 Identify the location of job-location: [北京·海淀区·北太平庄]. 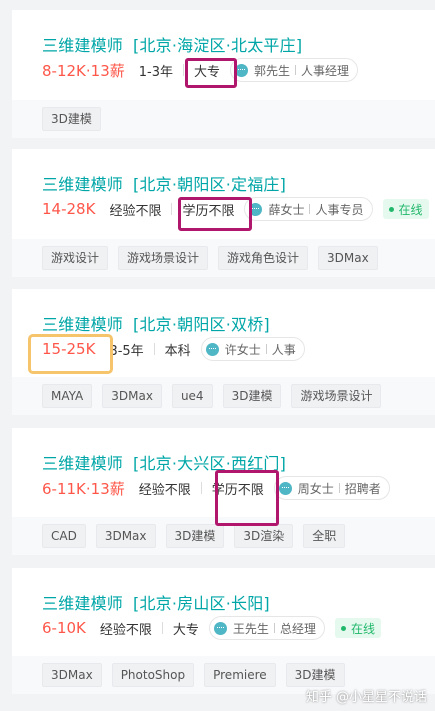
(218, 45).